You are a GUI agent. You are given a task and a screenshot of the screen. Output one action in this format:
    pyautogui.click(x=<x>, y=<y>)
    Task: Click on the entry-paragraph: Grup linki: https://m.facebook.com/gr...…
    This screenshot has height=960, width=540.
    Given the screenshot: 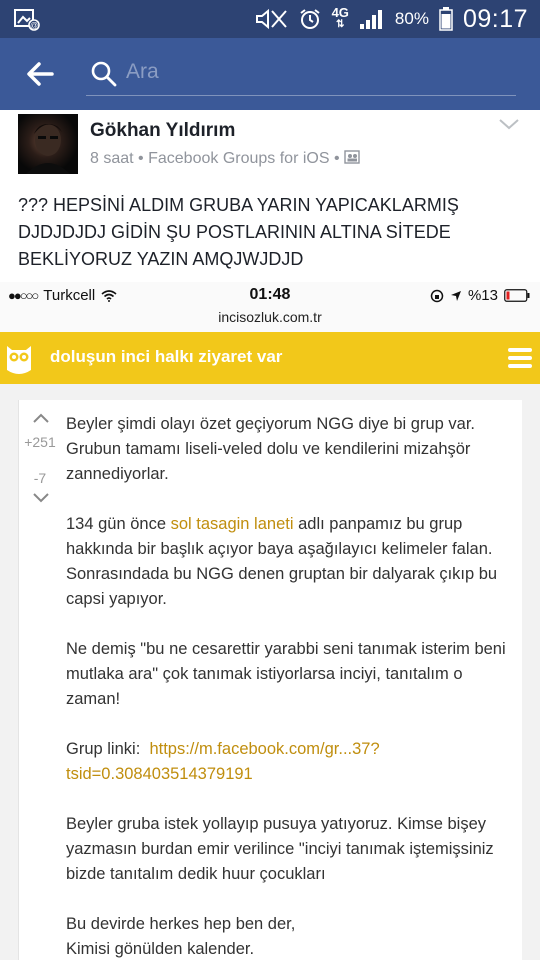 What is the action you would take?
    pyautogui.click(x=292, y=762)
    